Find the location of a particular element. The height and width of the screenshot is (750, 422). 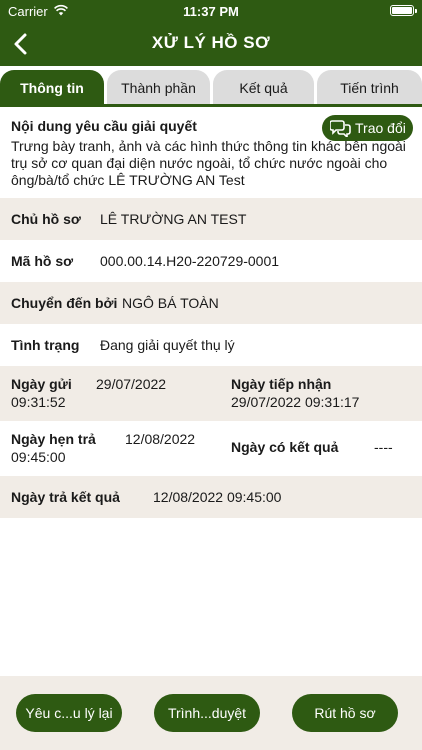

forwarded-row: Chuyển đến bởi NGÔ BÁ TOÀN is located at coordinates (211, 303).